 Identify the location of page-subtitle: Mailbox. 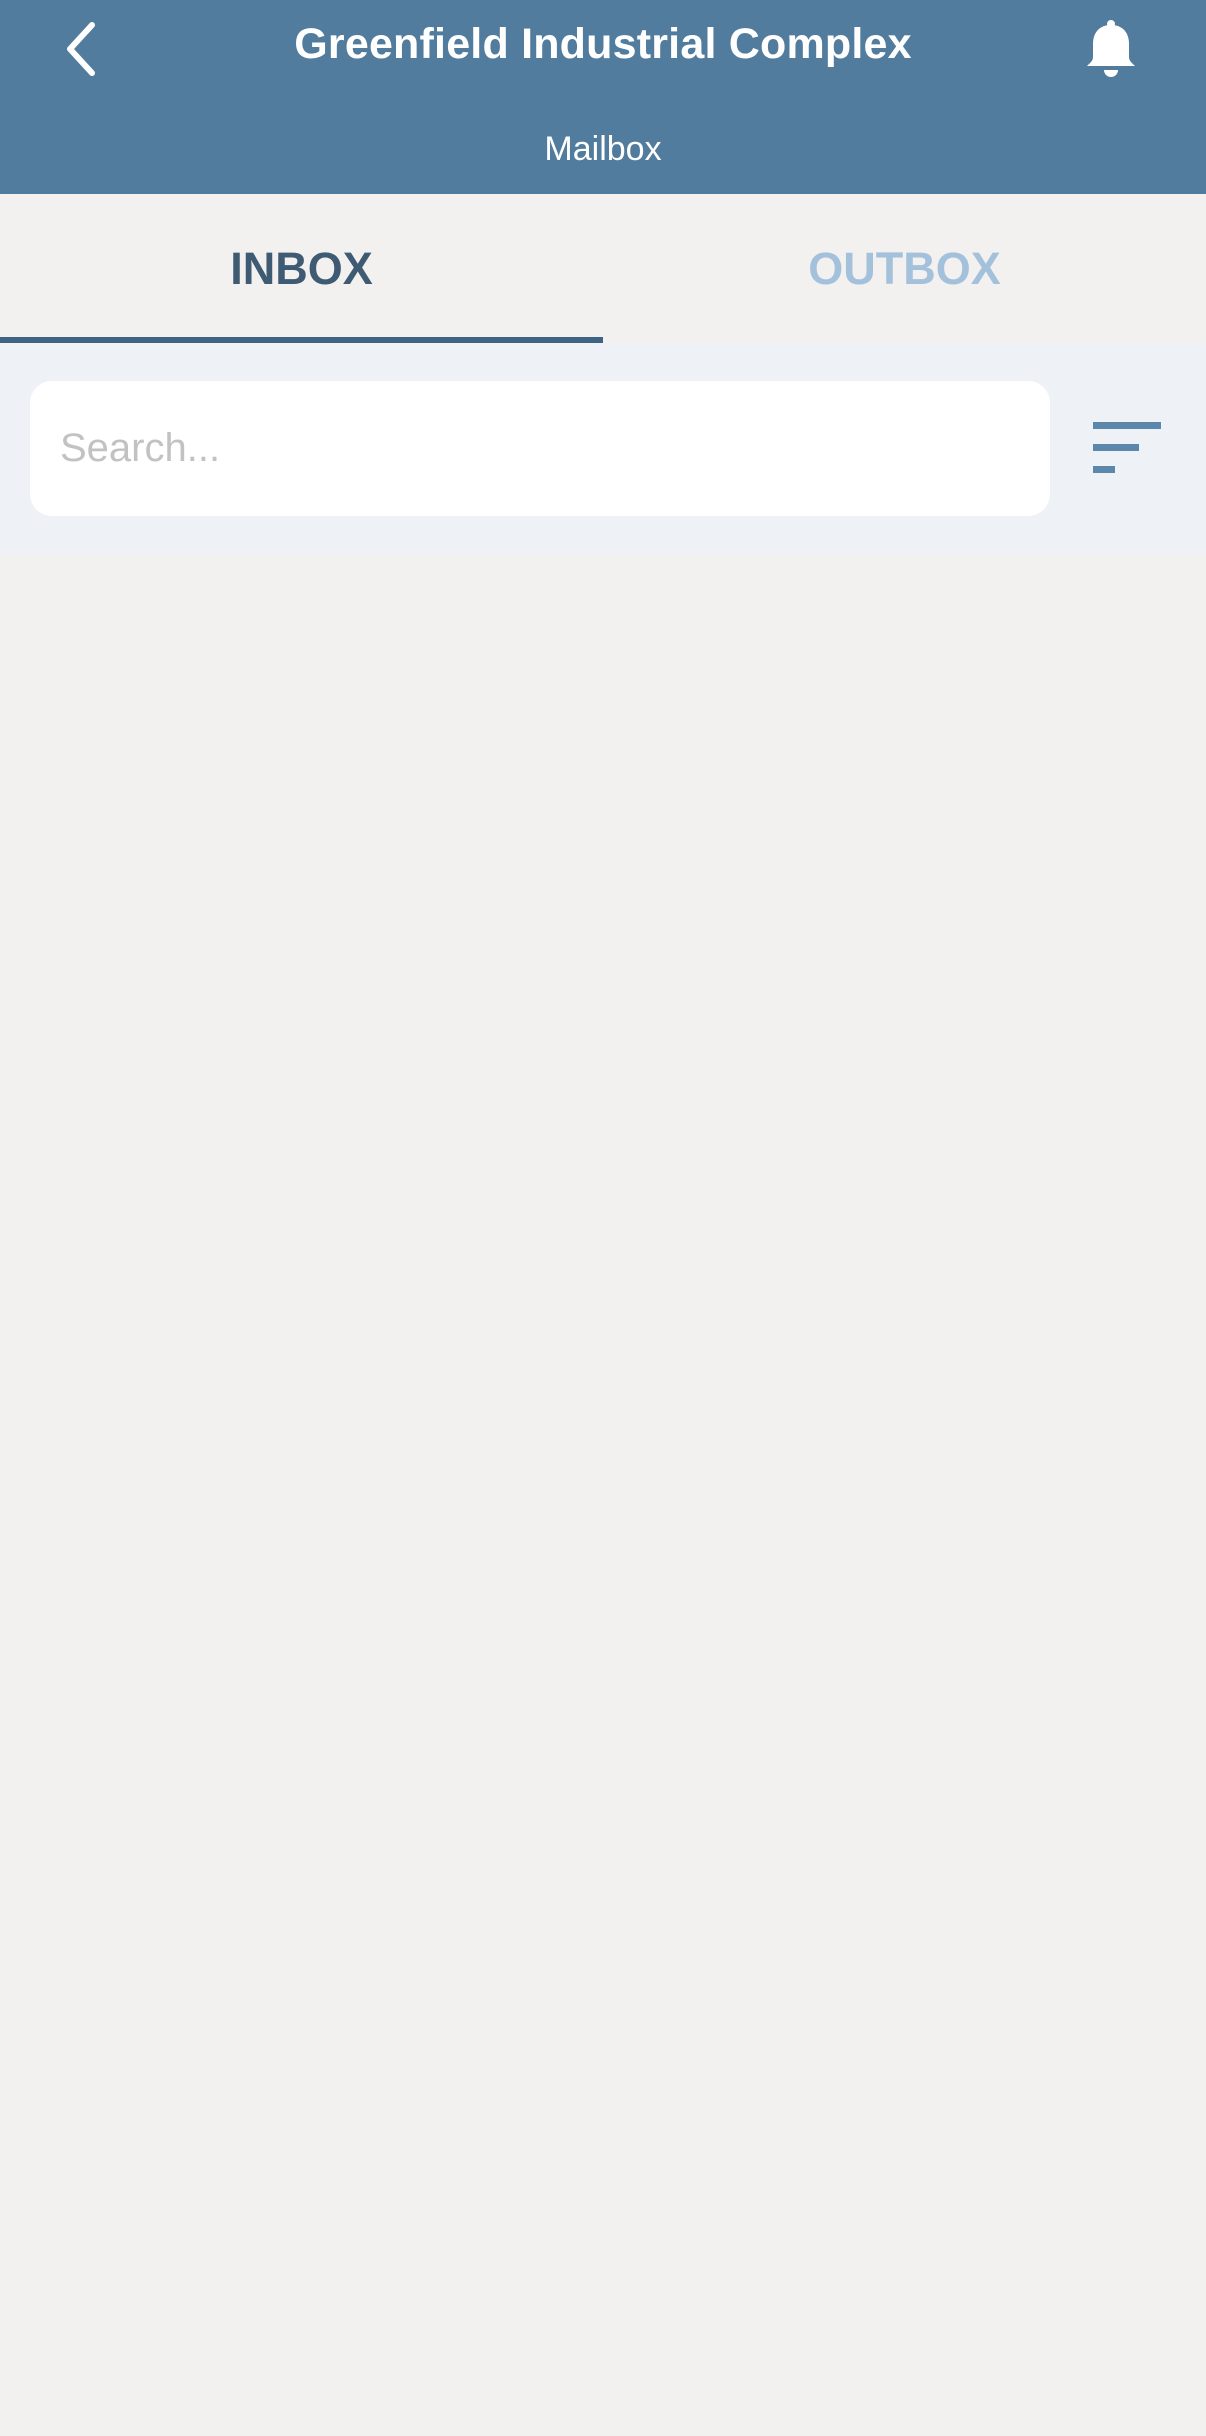
(603, 149).